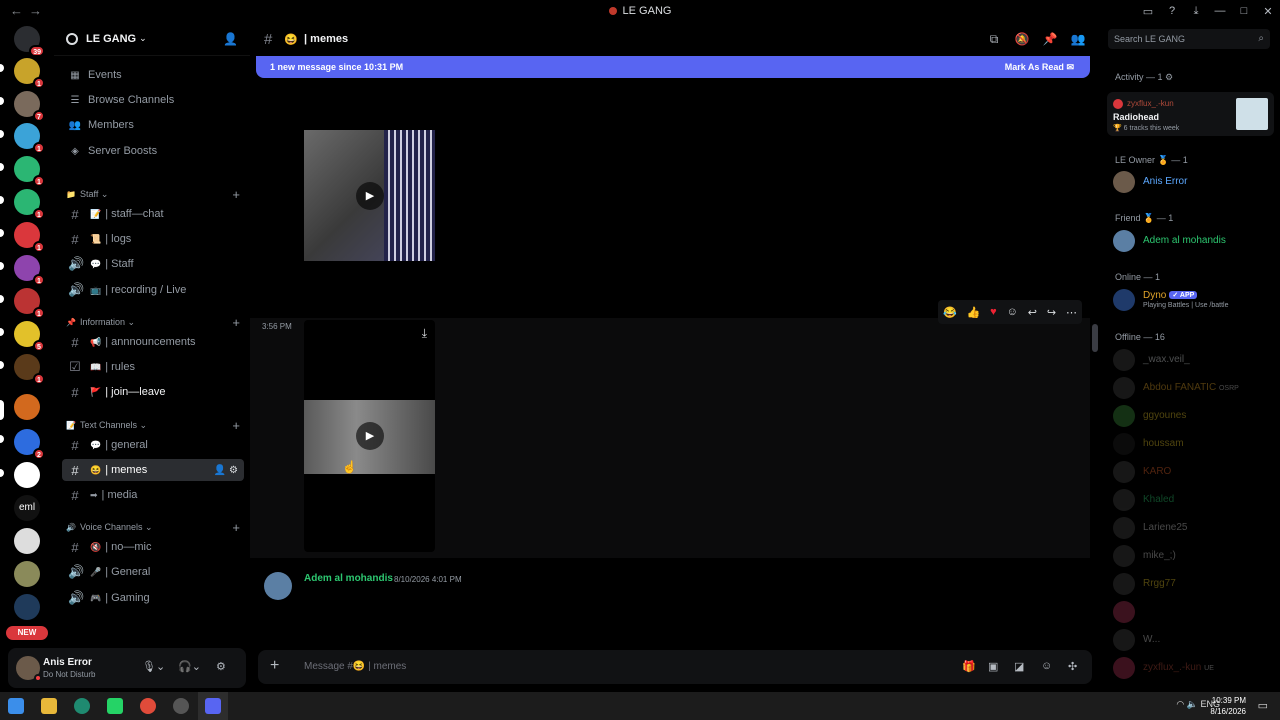 This screenshot has height=720, width=1280. What do you see at coordinates (974, 312) in the screenshot?
I see `reaction-thumbs-up-icon: 👍` at bounding box center [974, 312].